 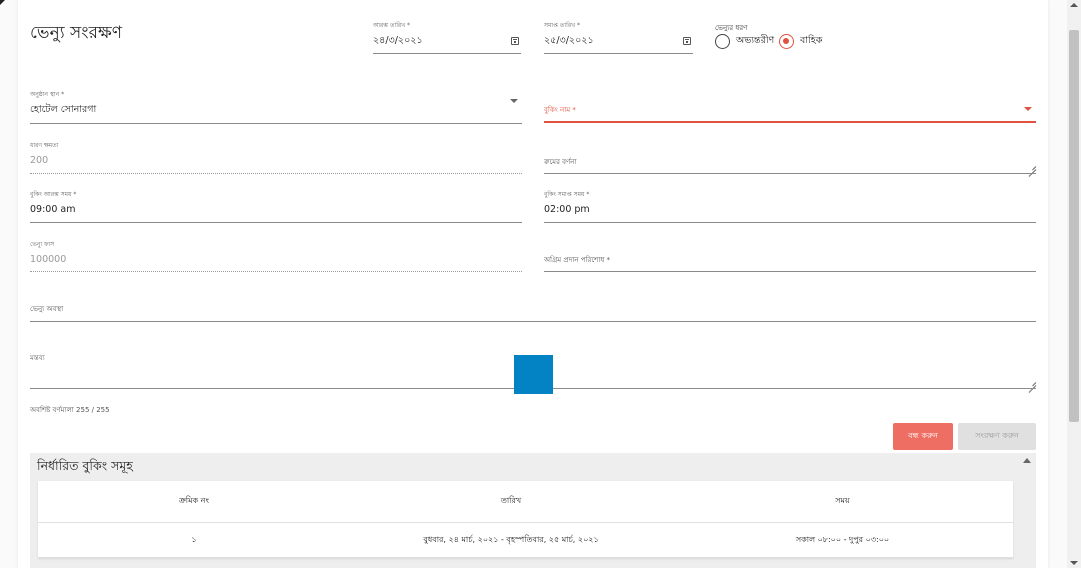 What do you see at coordinates (44, 145) in the screenshot?
I see `room-capacity-label: ধারণ ক্ষমতা` at bounding box center [44, 145].